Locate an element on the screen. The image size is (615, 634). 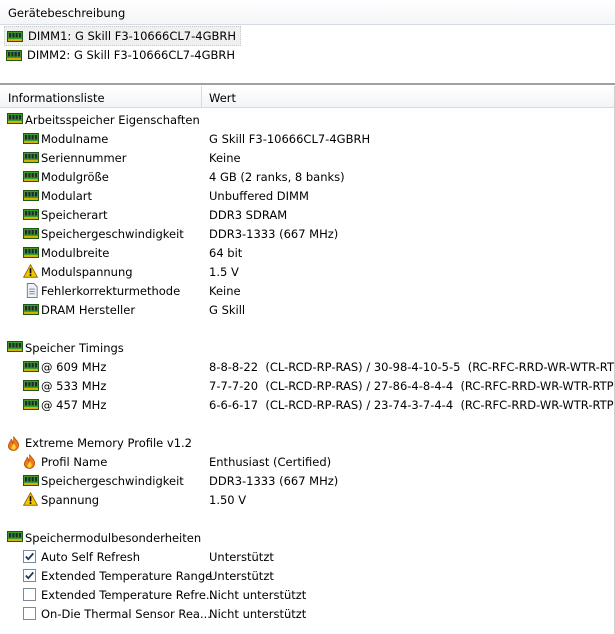
list-item: Modulspannung 1.5 V is located at coordinates (307, 271).